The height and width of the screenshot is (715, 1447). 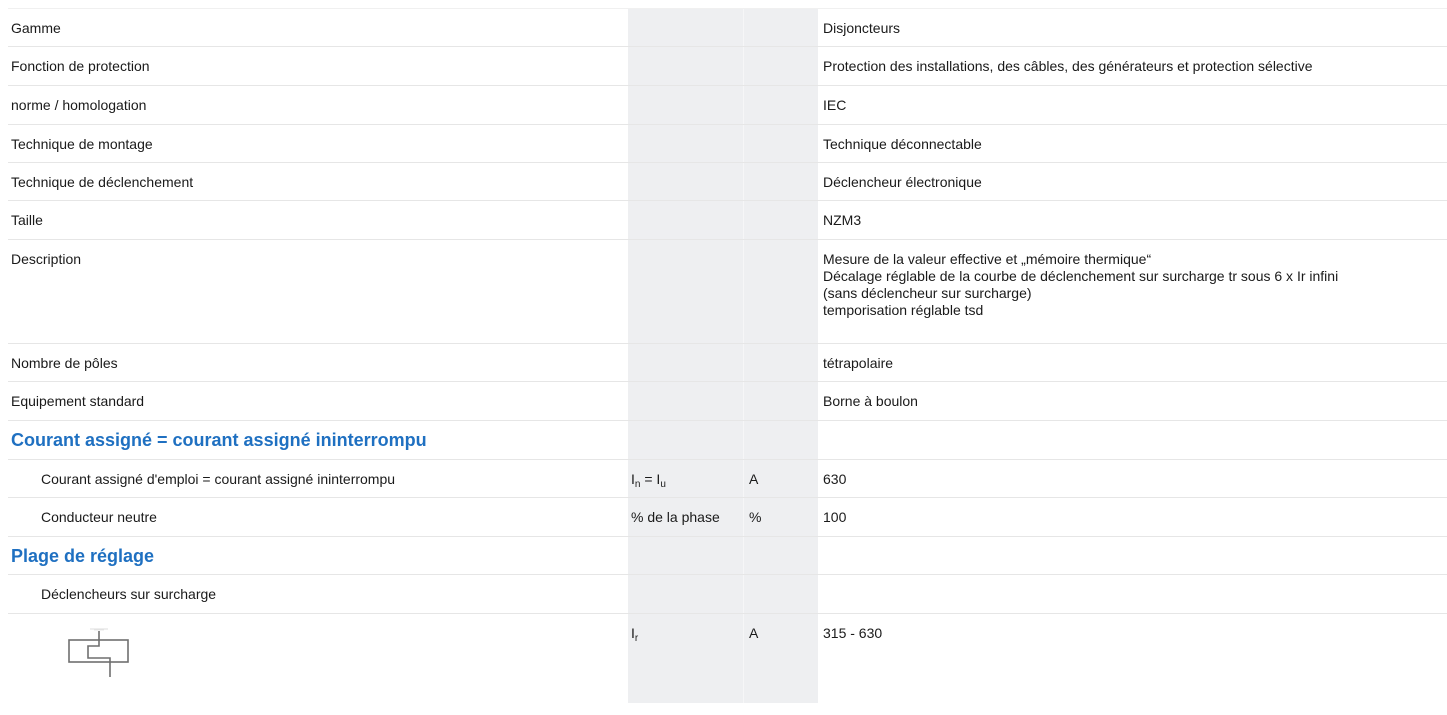 I want to click on symbol-subscript: r, so click(x=636, y=638).